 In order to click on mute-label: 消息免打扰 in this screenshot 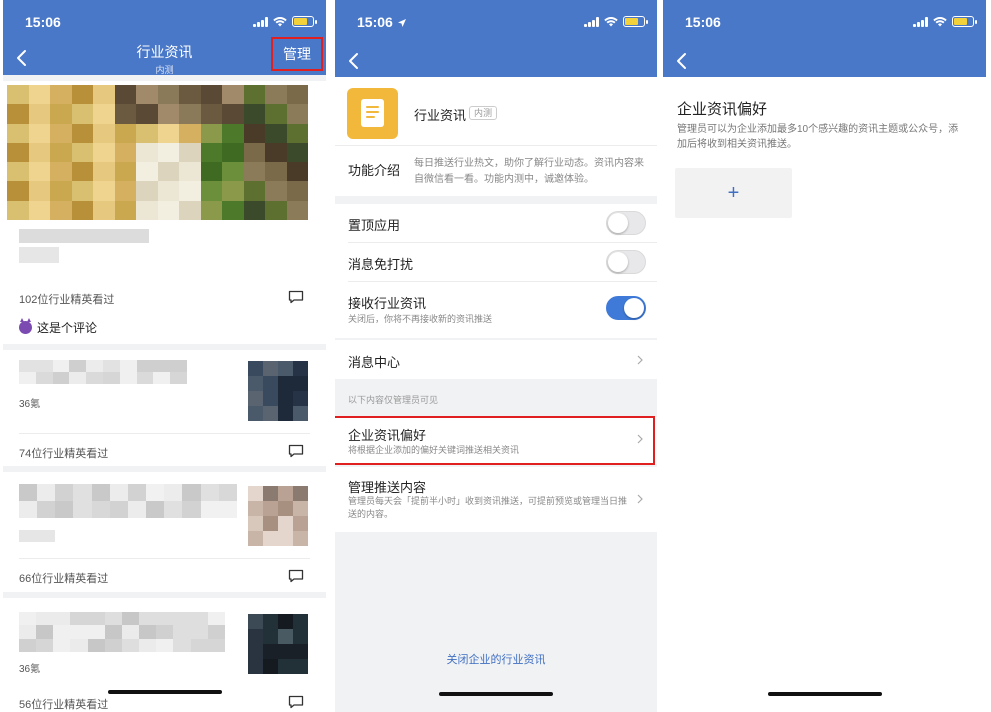, I will do `click(381, 264)`.